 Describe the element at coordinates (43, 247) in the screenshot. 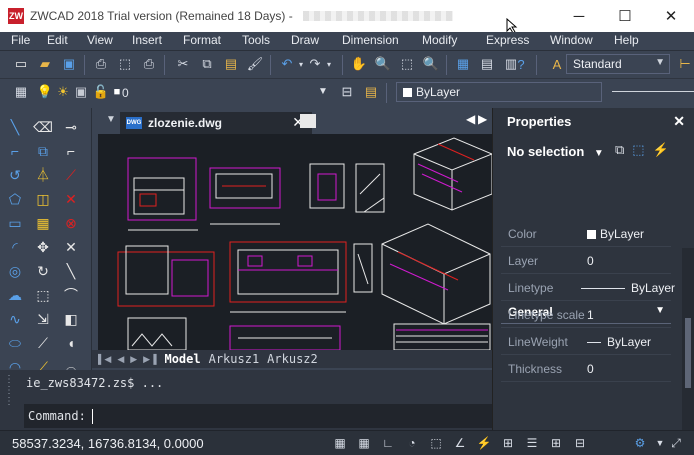

I see `move-icon: ✥` at that location.